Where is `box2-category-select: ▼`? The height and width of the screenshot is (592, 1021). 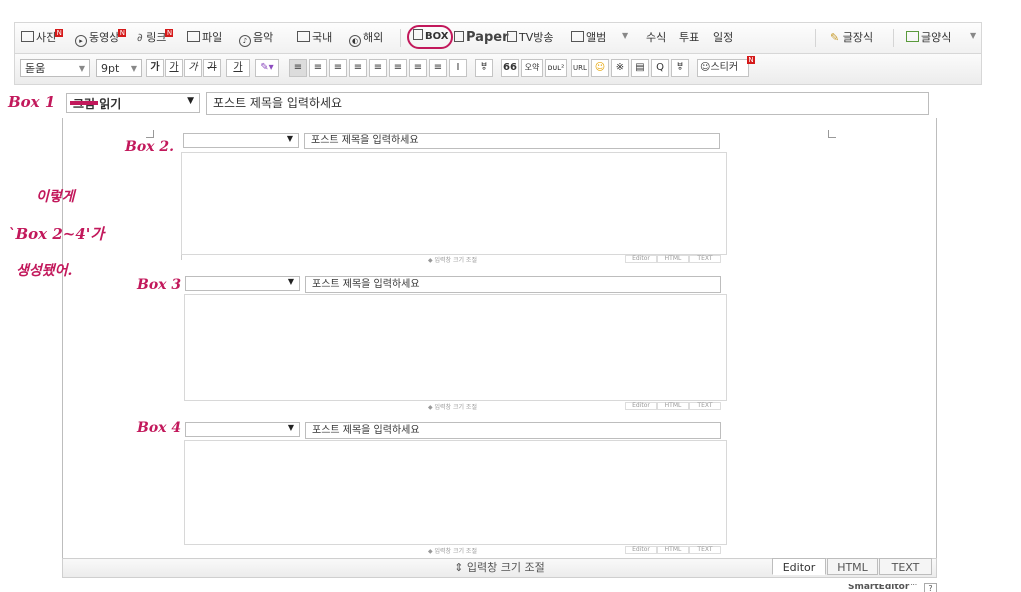 box2-category-select: ▼ is located at coordinates (241, 140).